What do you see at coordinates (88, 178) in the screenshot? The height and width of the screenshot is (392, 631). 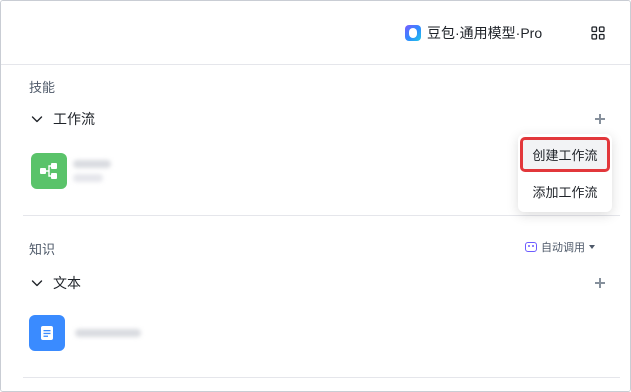 I see `redacted-desc` at bounding box center [88, 178].